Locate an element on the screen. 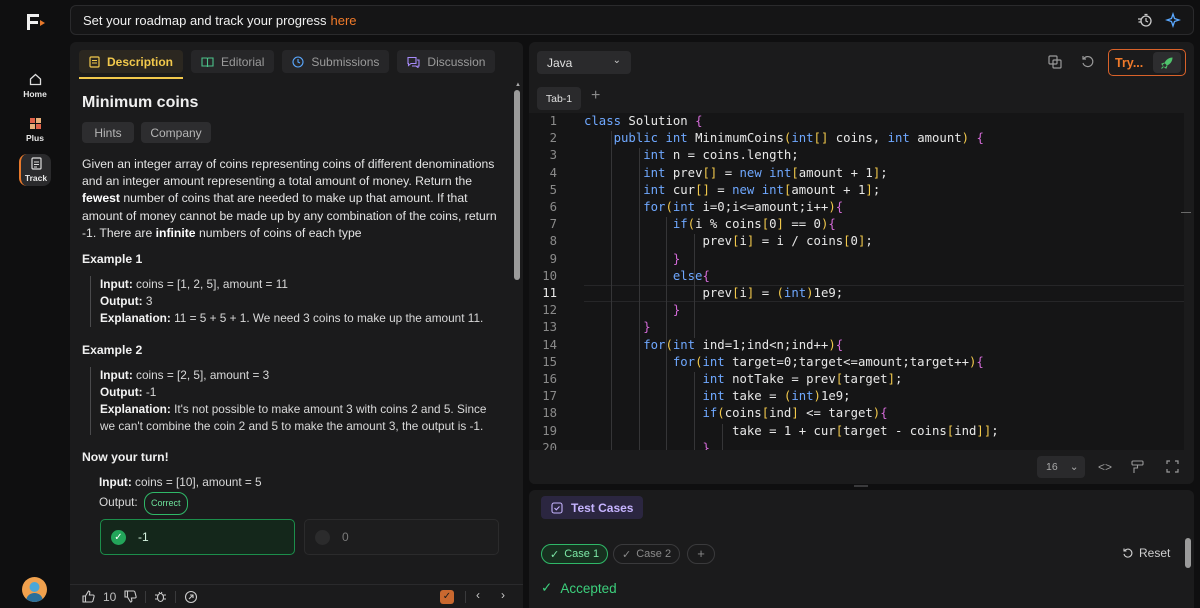 Image resolution: width=1200 pixels, height=608 pixels. copy-icon is located at coordinates (1055, 62).